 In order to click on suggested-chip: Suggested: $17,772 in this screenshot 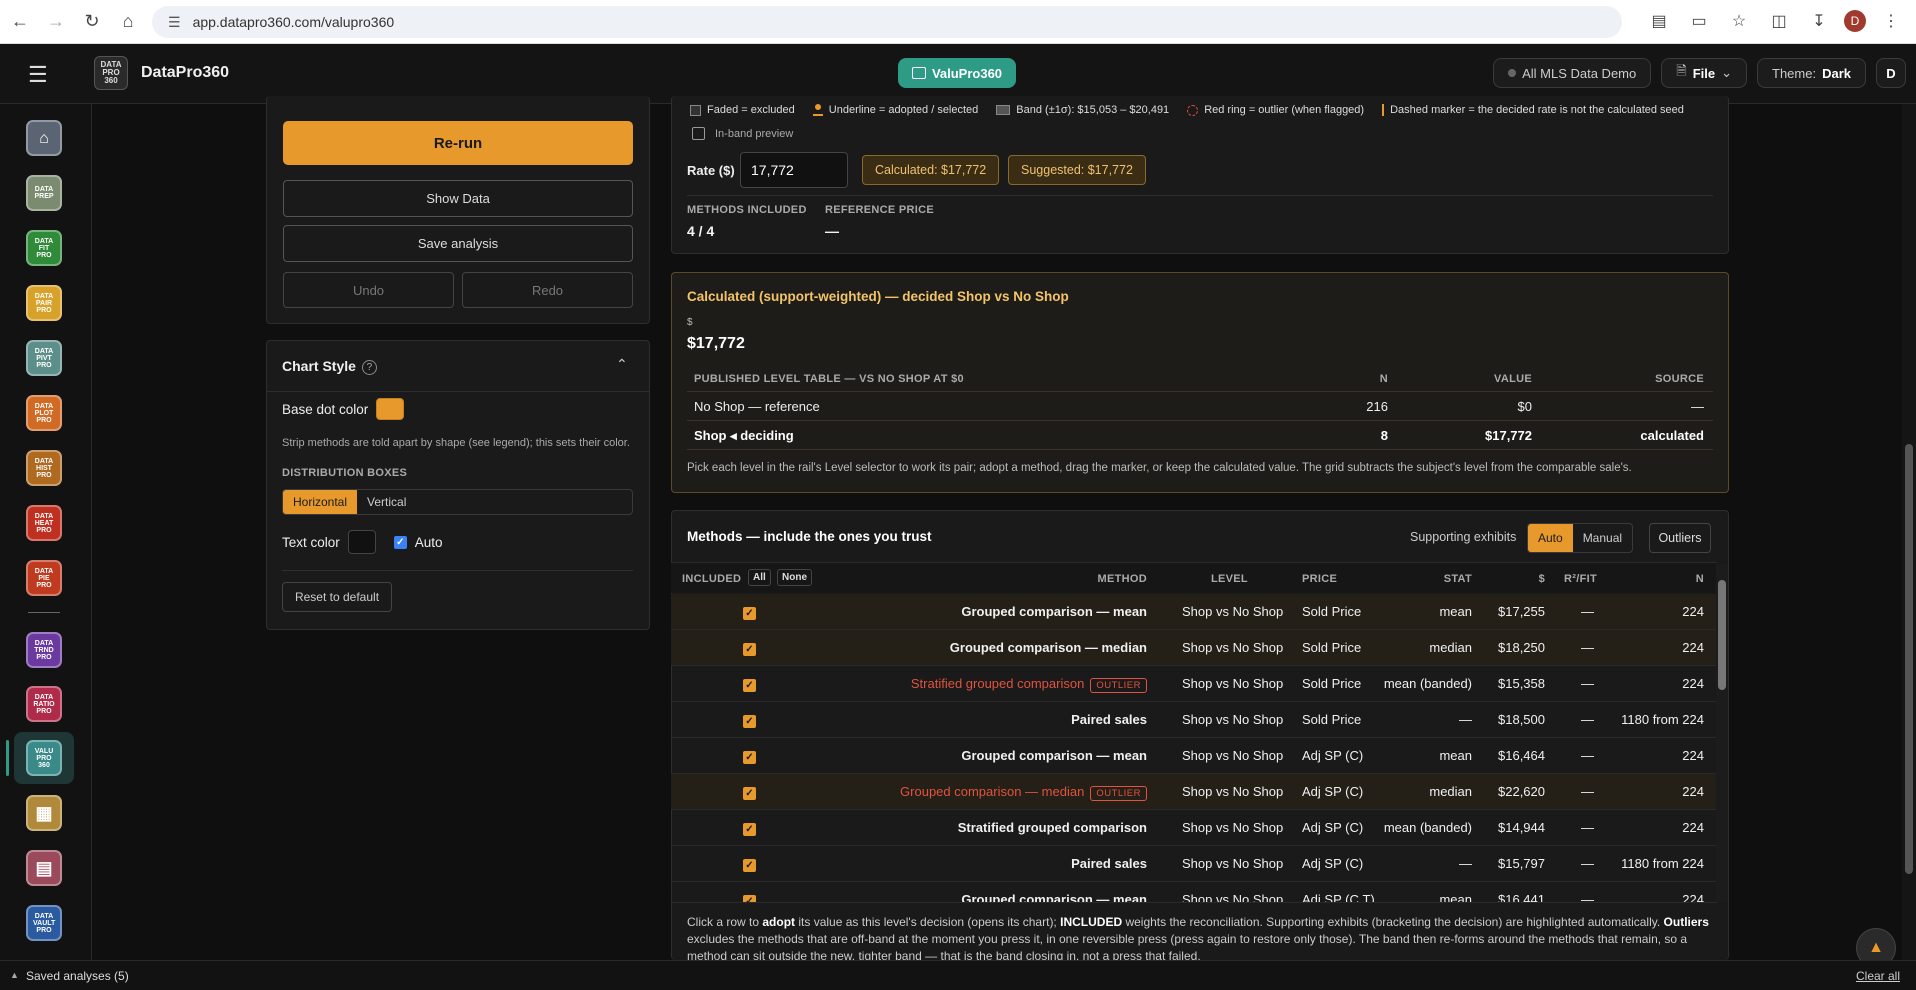, I will do `click(1077, 170)`.